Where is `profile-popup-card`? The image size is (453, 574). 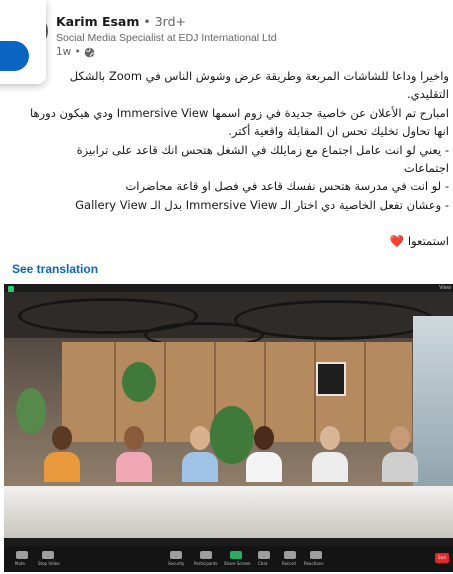 profile-popup-card is located at coordinates (23, 42).